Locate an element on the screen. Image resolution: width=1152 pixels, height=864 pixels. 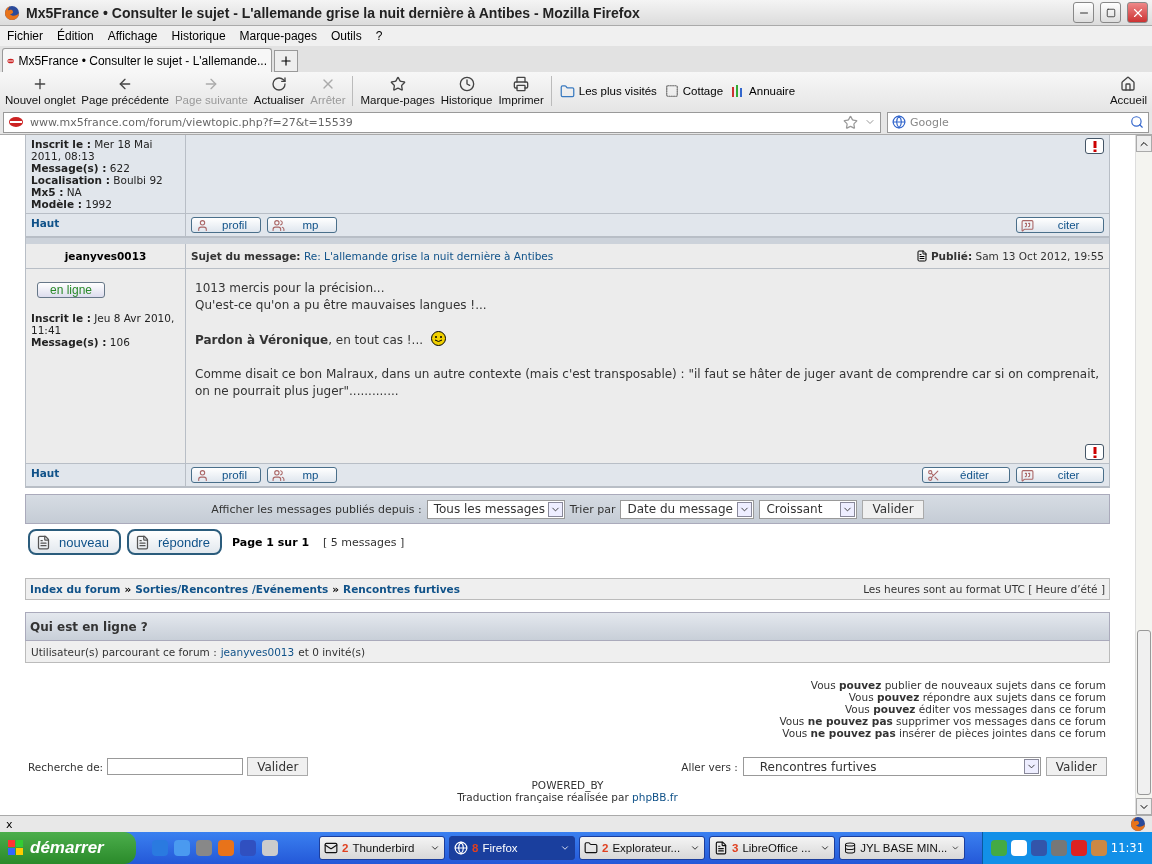
scroll-thumb is located at coordinates (1144, 712).